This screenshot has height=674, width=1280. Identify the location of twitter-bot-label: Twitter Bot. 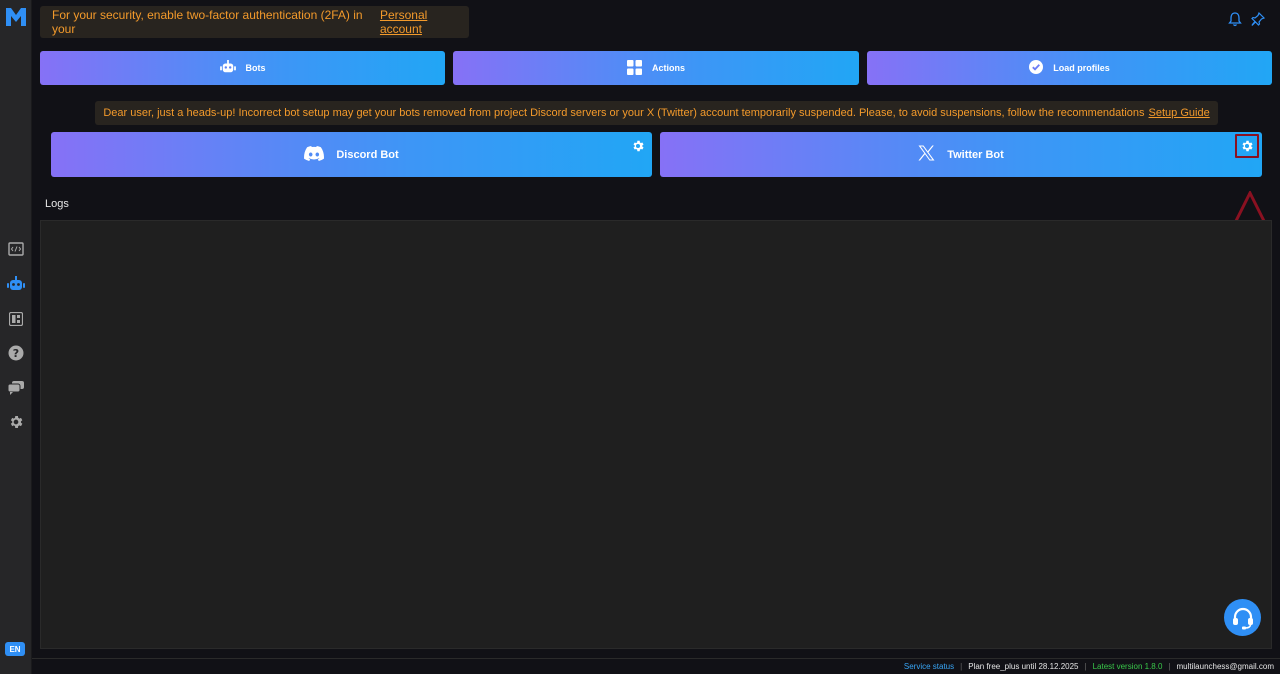
(975, 154).